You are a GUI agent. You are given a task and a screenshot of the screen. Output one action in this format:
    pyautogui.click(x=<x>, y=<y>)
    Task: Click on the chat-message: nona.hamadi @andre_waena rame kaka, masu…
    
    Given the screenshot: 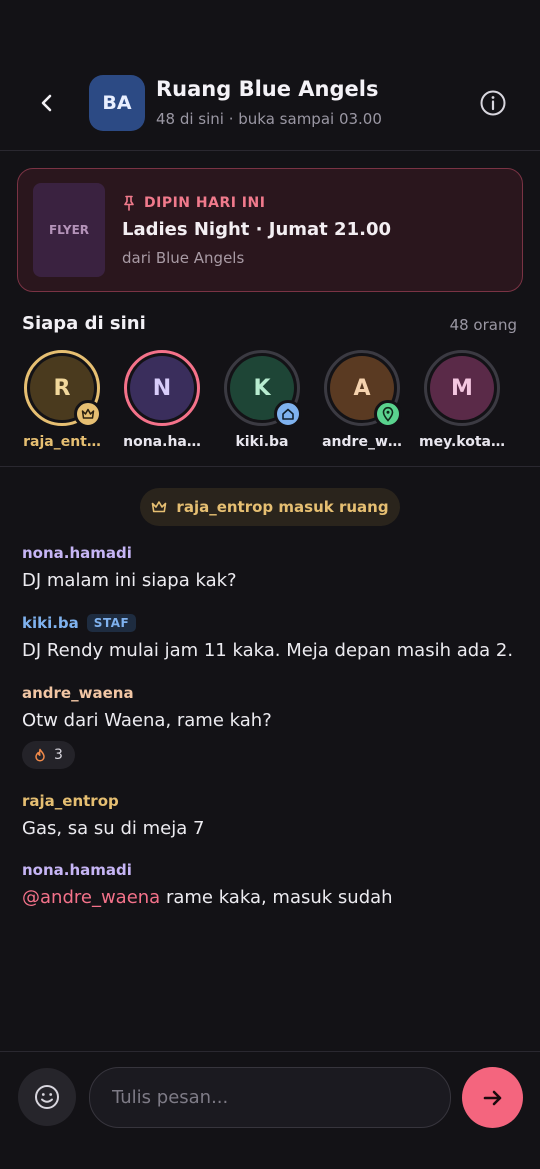 What is the action you would take?
    pyautogui.click(x=207, y=884)
    